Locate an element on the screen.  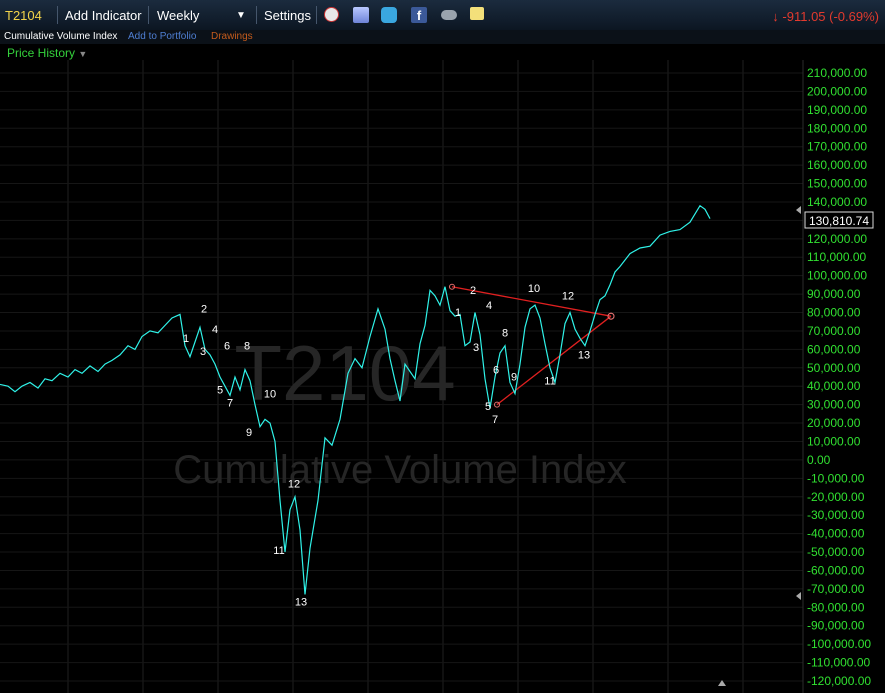
y-tick-label: 30,000.00 is located at coordinates (834, 405).